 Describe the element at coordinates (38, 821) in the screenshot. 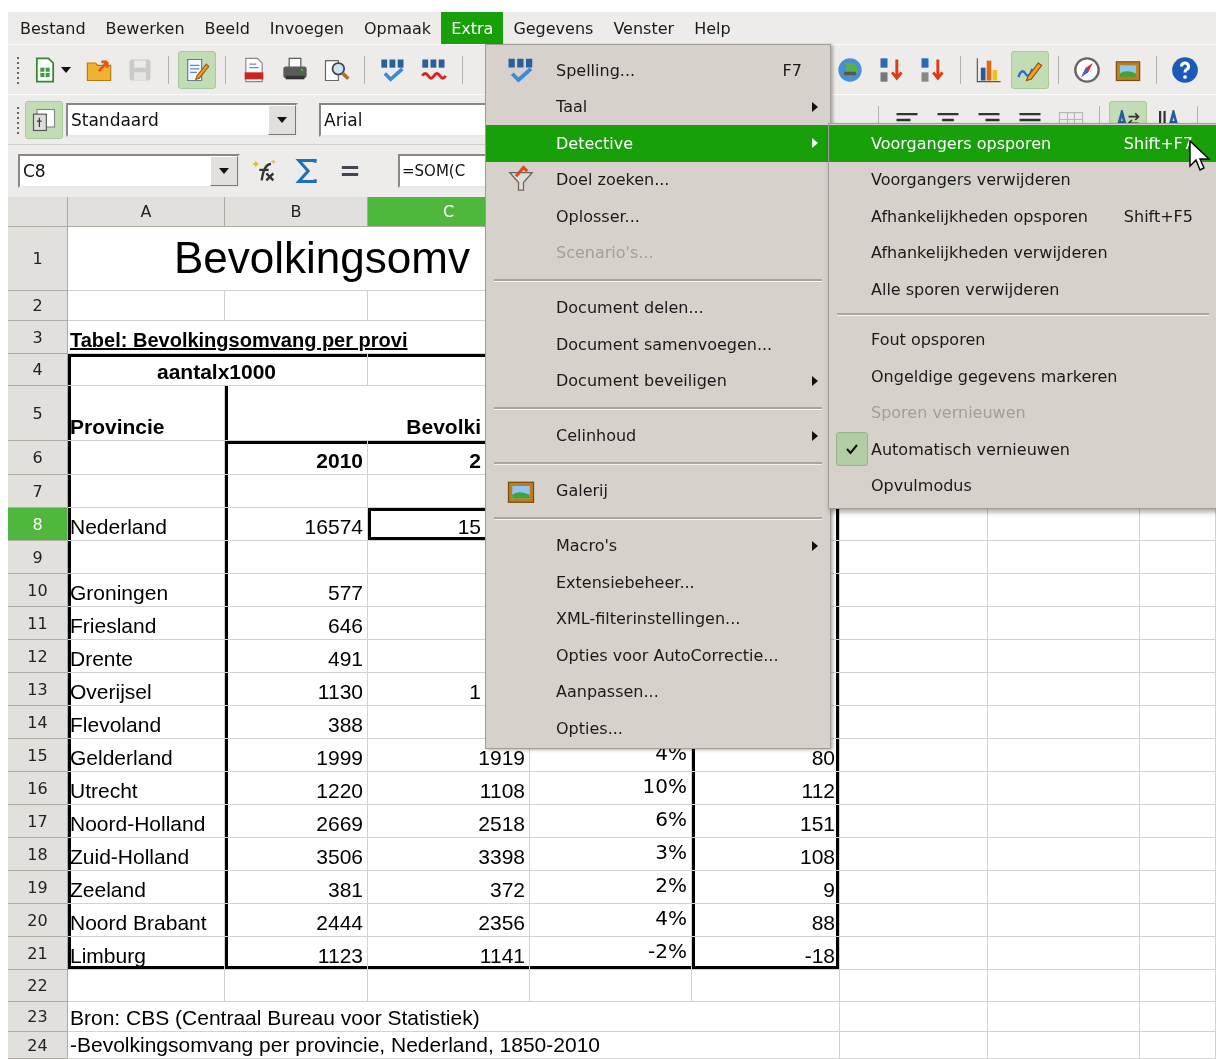

I see `row-header: 17` at that location.